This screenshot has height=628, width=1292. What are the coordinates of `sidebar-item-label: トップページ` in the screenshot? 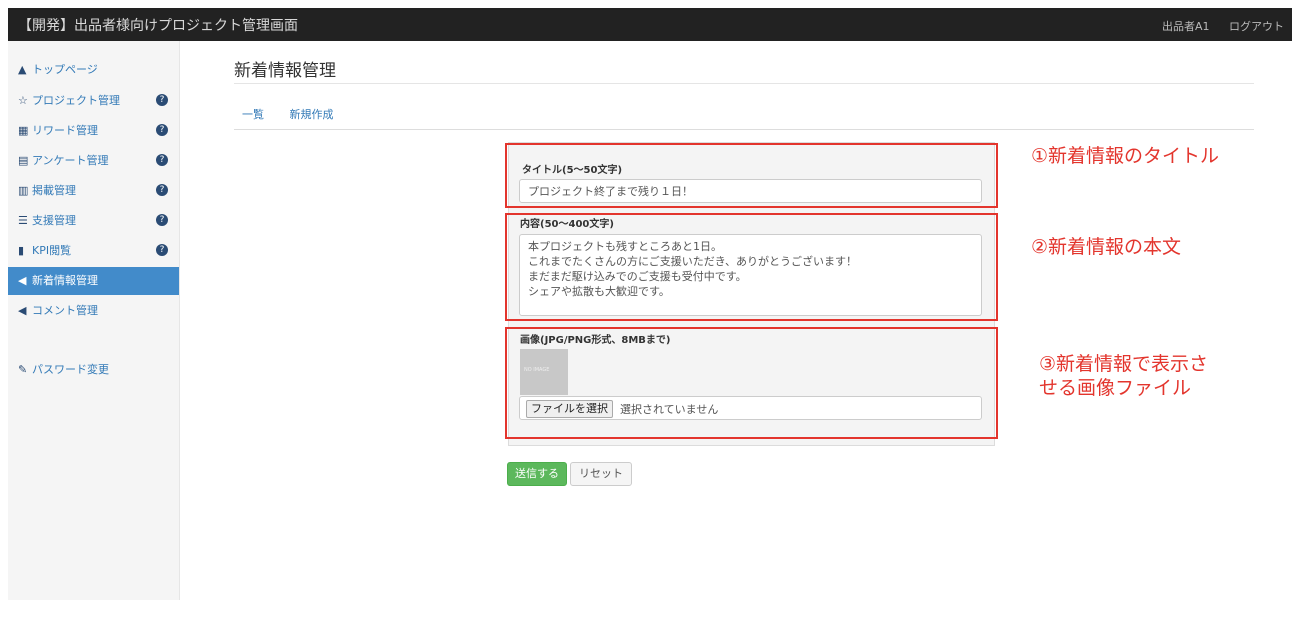 It's located at (65, 69).